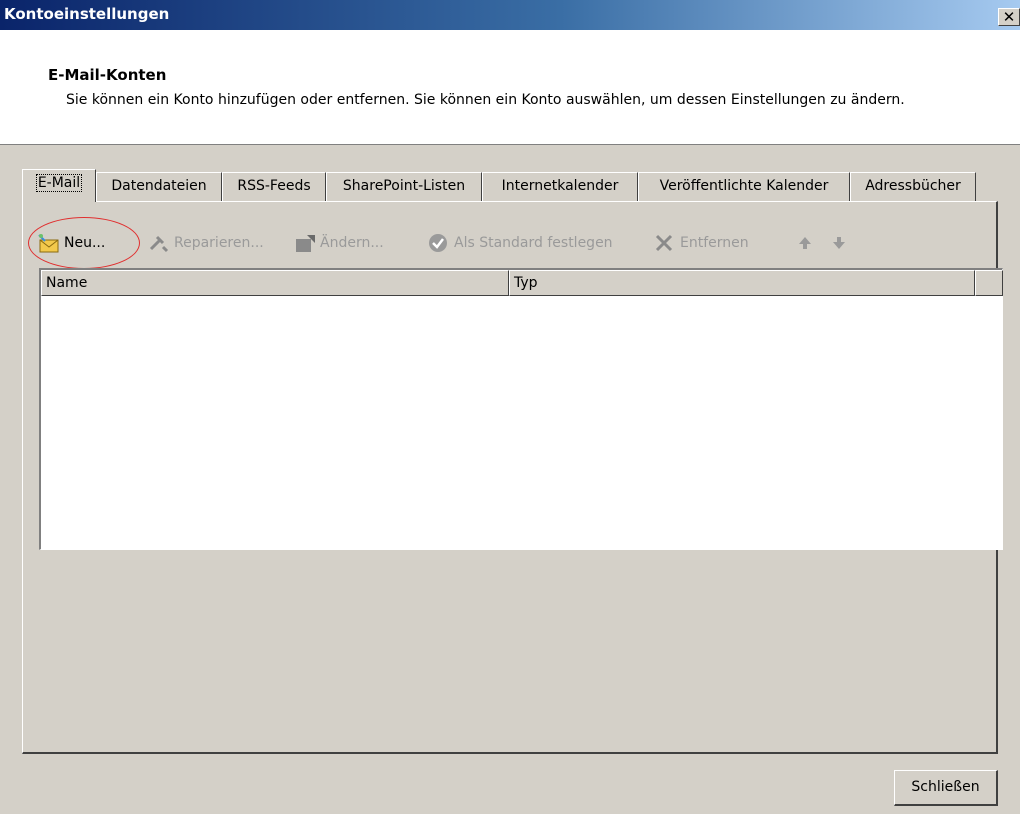 This screenshot has height=814, width=1020. What do you see at coordinates (744, 187) in the screenshot?
I see `tab-veroeffentlichte-kalender: Veröffentlichte Kalender` at bounding box center [744, 187].